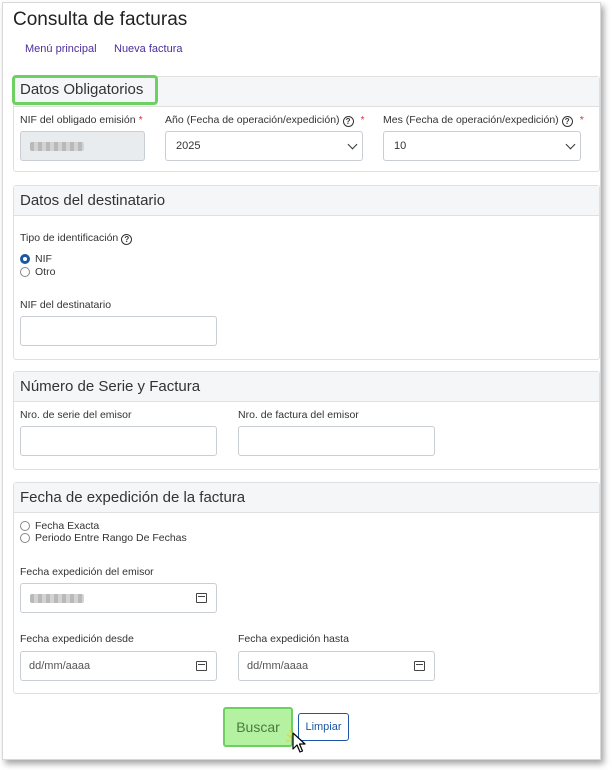 The width and height of the screenshot is (613, 770). What do you see at coordinates (100, 19) in the screenshot?
I see `page-title: Consulta de facturas` at bounding box center [100, 19].